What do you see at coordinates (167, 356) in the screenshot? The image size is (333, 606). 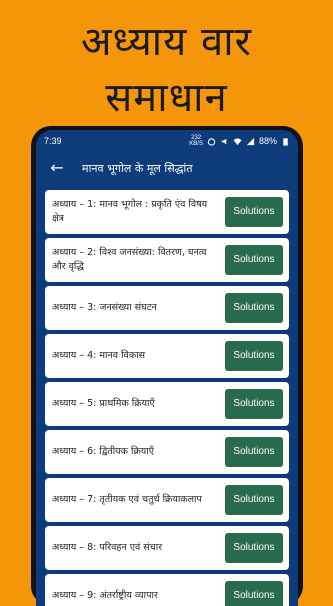 I see `list-item: अध्याय – 4: मानव विकास Solutions` at bounding box center [167, 356].